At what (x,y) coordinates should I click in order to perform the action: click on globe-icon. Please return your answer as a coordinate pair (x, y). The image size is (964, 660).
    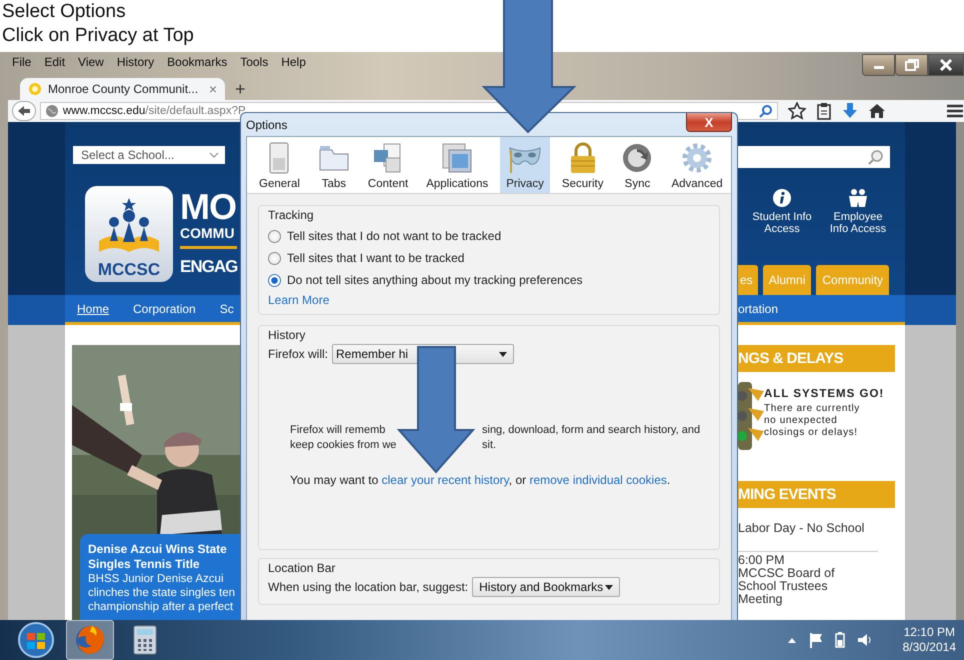
    Looking at the image, I should click on (51, 111).